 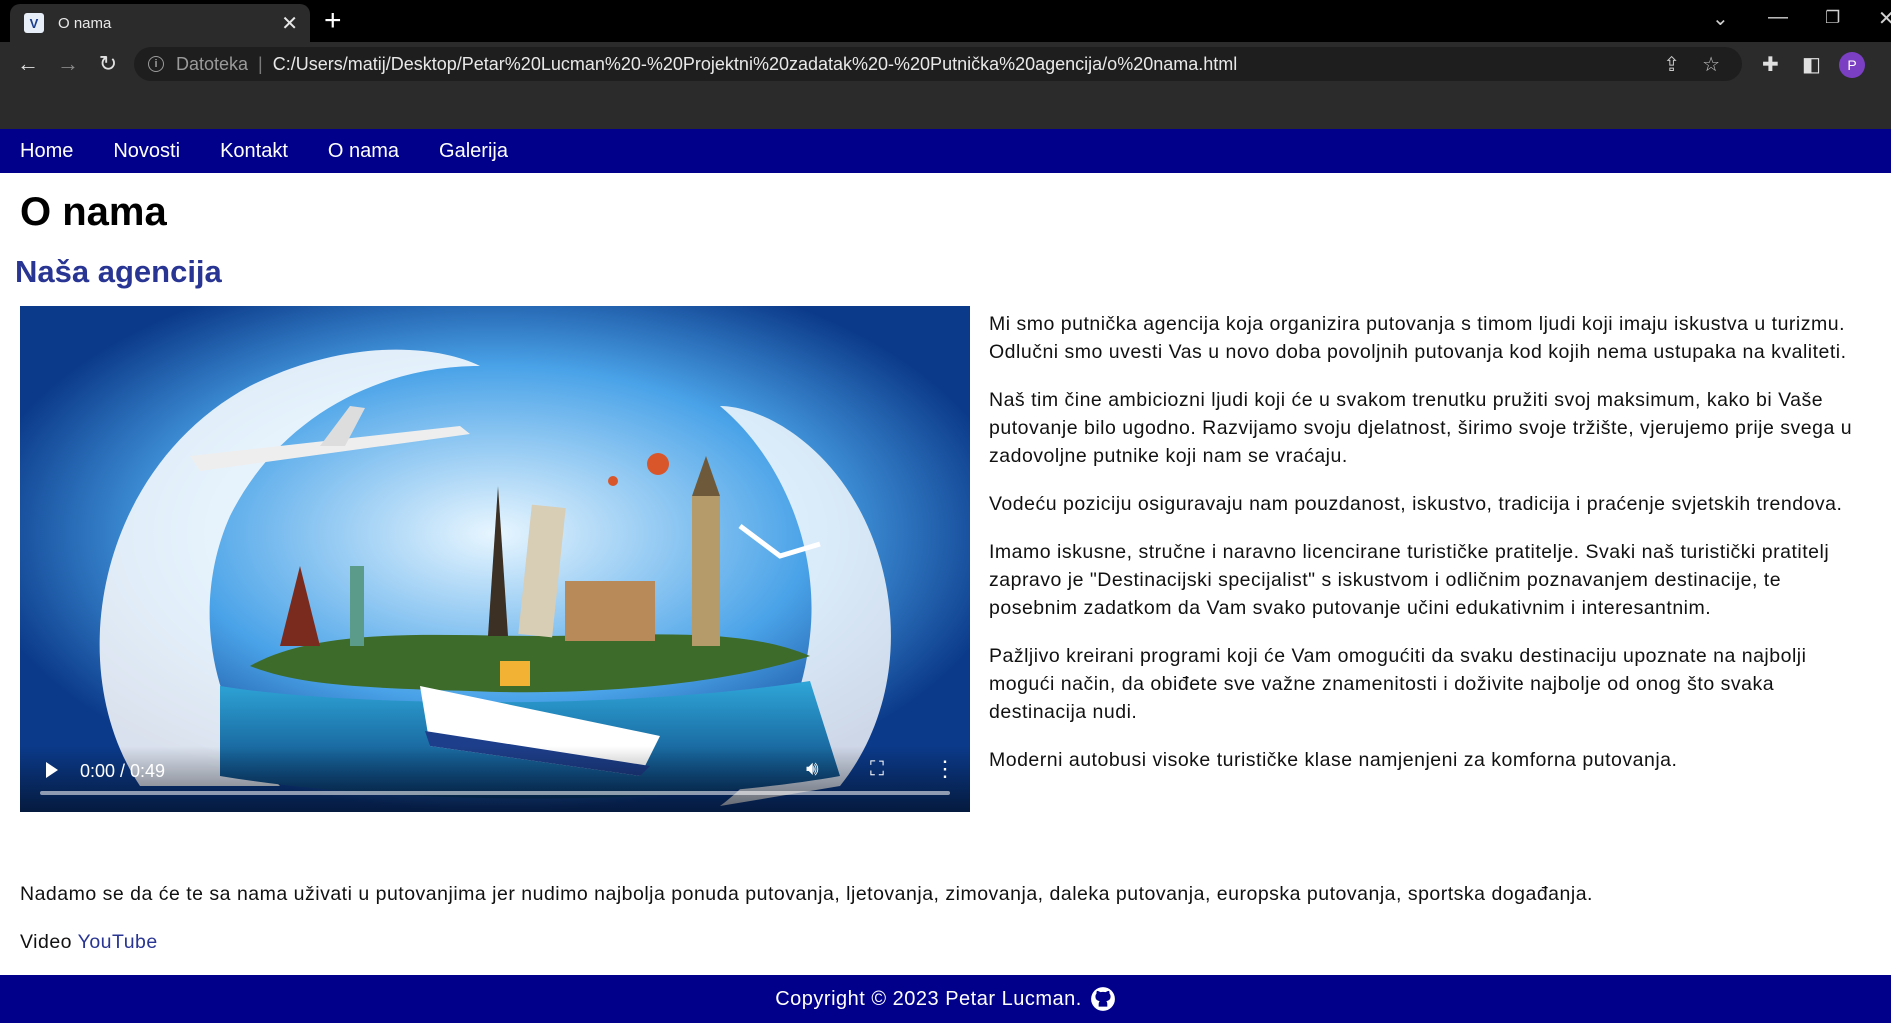 What do you see at coordinates (85, 23) in the screenshot?
I see `tab-title: O nama` at bounding box center [85, 23].